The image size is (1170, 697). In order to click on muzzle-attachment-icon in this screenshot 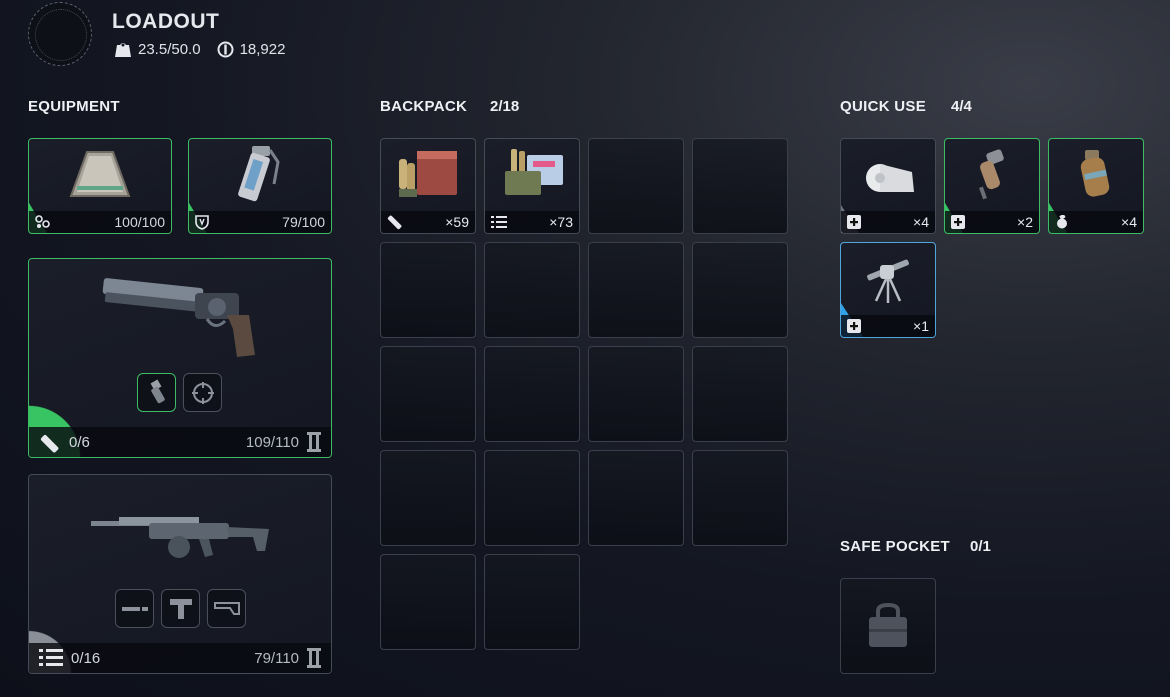, I will do `click(157, 391)`.